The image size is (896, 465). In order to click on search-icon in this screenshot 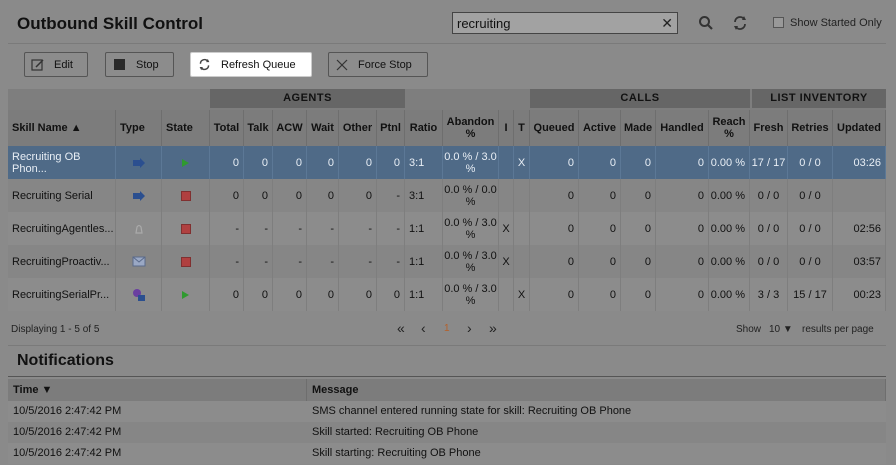, I will do `click(706, 23)`.